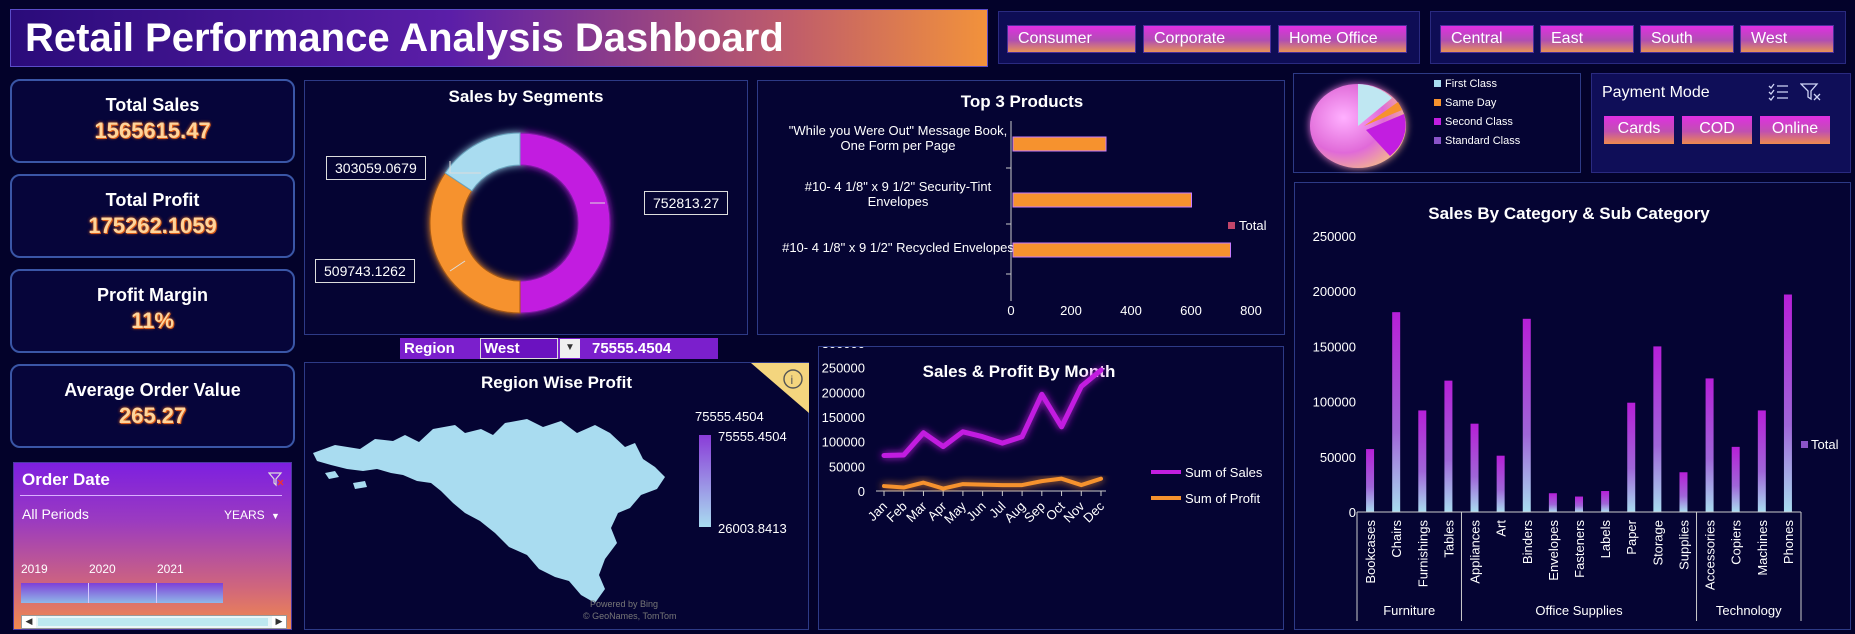 This screenshot has height=634, width=1855. Describe the element at coordinates (55, 514) in the screenshot. I see `timeline-period-label: All Periods` at that location.